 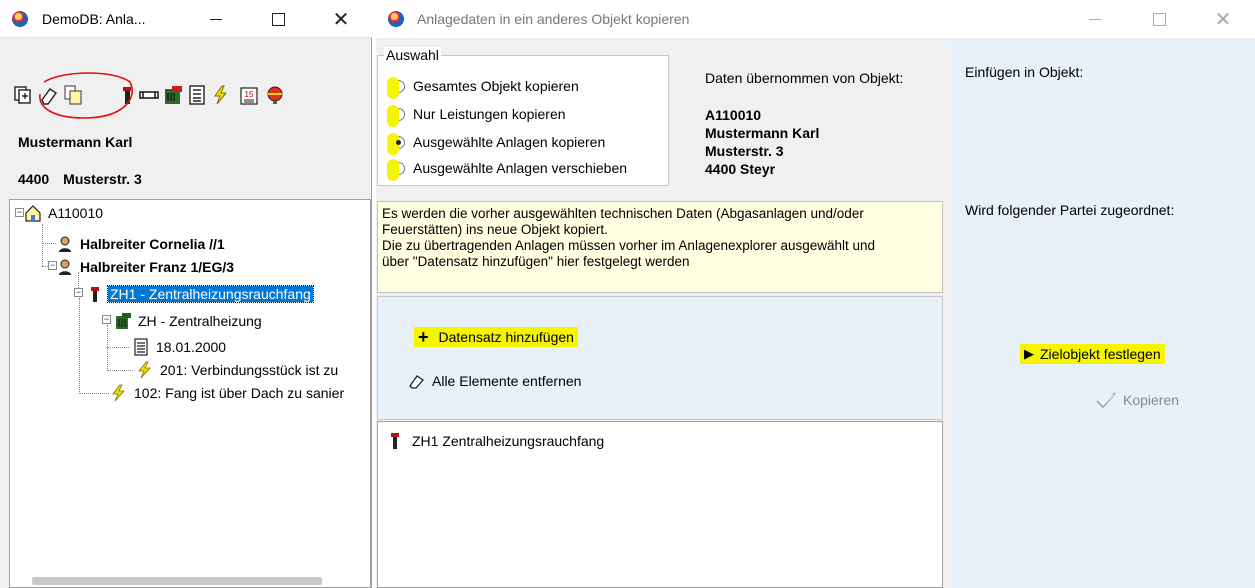 What do you see at coordinates (76, 213) in the screenshot?
I see `tree-node-label: A110010` at bounding box center [76, 213].